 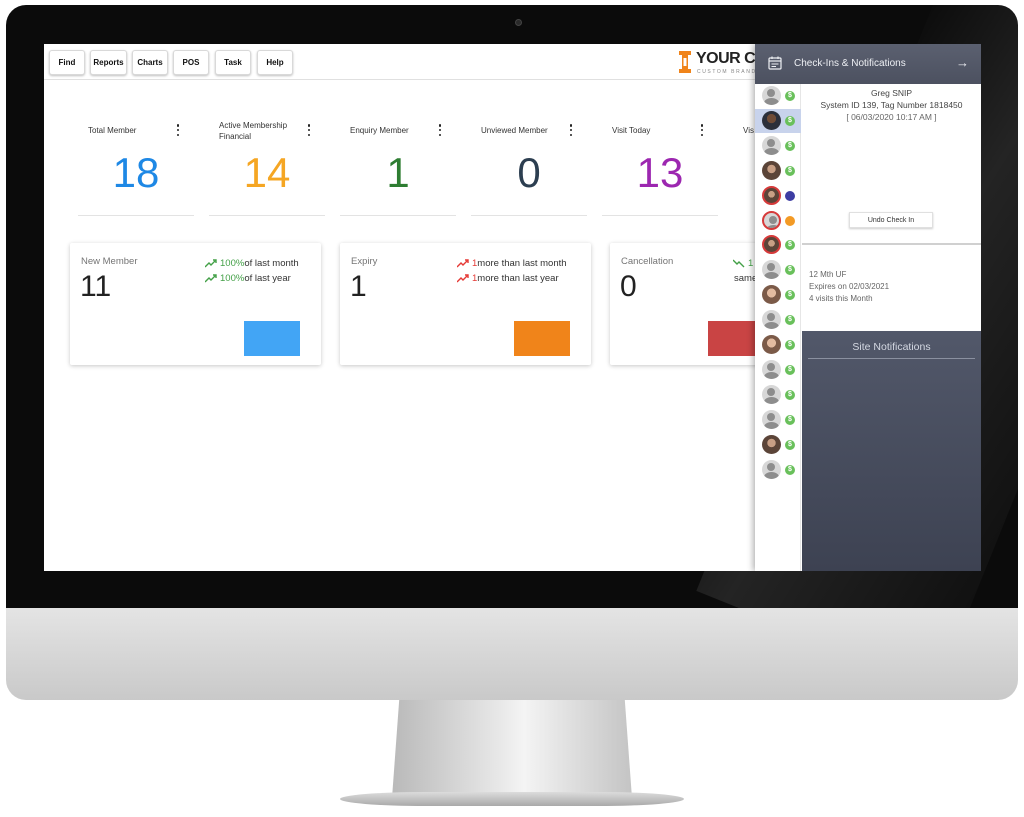 What do you see at coordinates (685, 62) in the screenshot?
I see `dumbbell-logo-icon` at bounding box center [685, 62].